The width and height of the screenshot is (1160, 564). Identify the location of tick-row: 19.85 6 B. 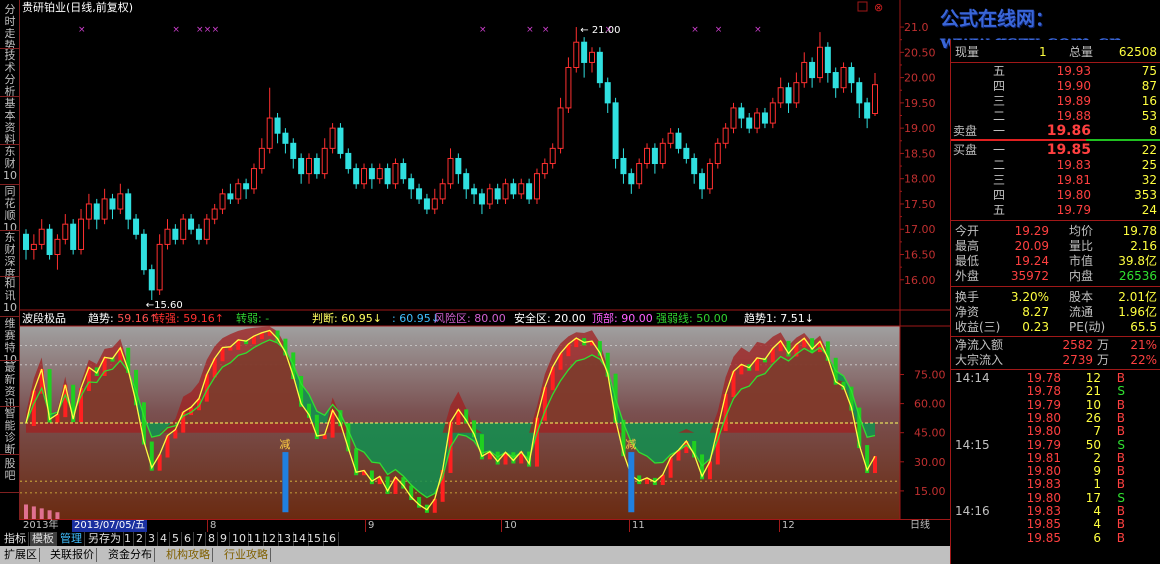
(1055, 538).